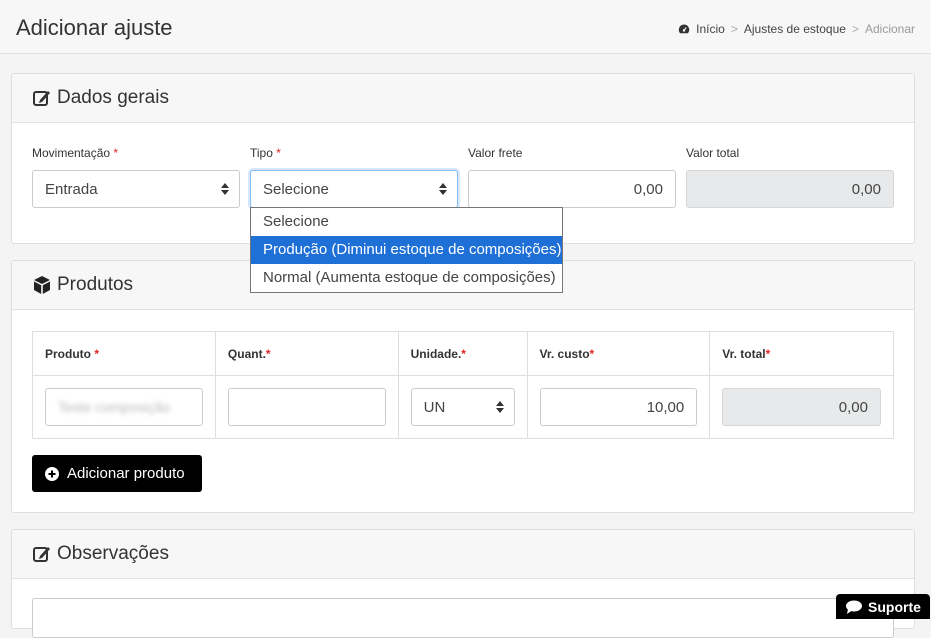 This screenshot has height=638, width=931. I want to click on column-vr-custo: Vr. custo*, so click(618, 353).